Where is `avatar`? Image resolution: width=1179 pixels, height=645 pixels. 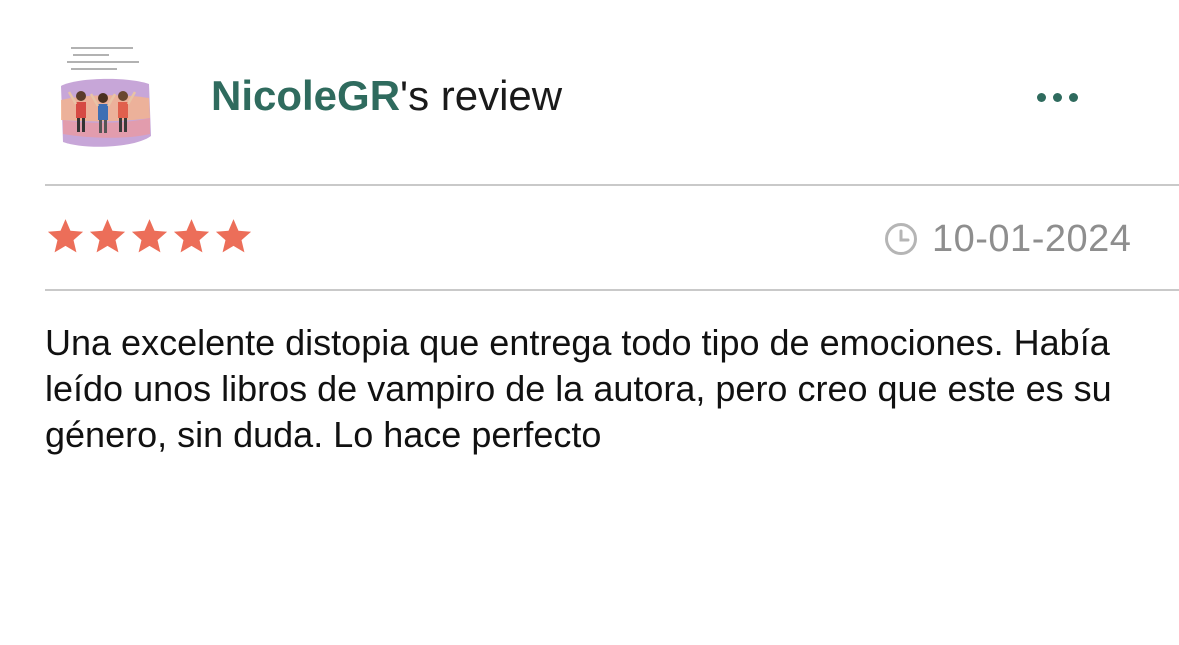 avatar is located at coordinates (105, 95).